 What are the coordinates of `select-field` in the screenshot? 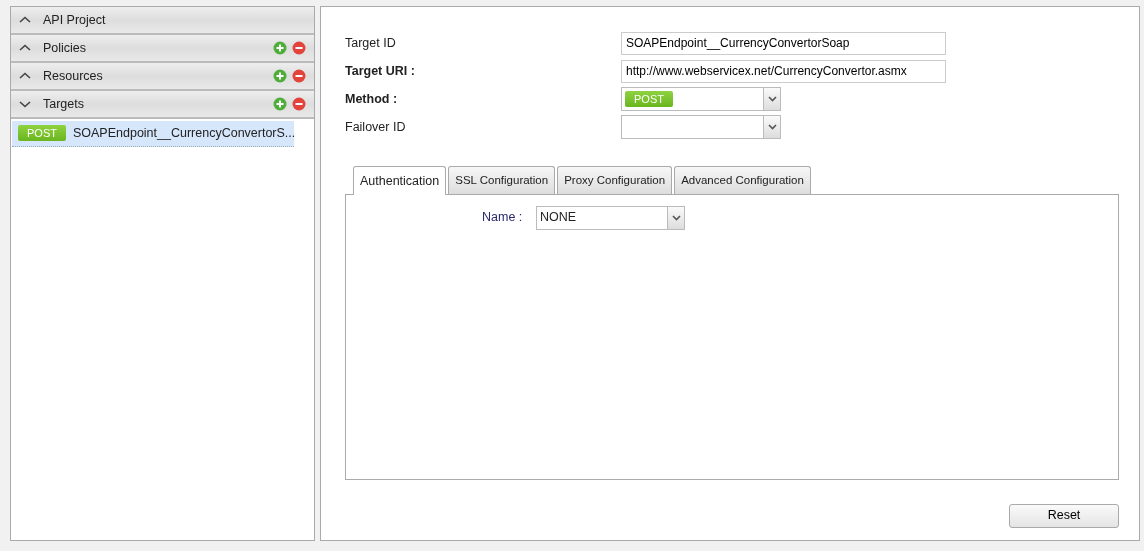 It's located at (701, 127).